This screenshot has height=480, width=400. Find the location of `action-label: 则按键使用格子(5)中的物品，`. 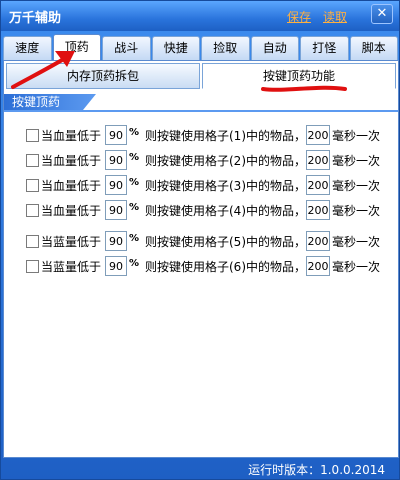

action-label: 则按键使用格子(5)中的物品， is located at coordinates (225, 242).